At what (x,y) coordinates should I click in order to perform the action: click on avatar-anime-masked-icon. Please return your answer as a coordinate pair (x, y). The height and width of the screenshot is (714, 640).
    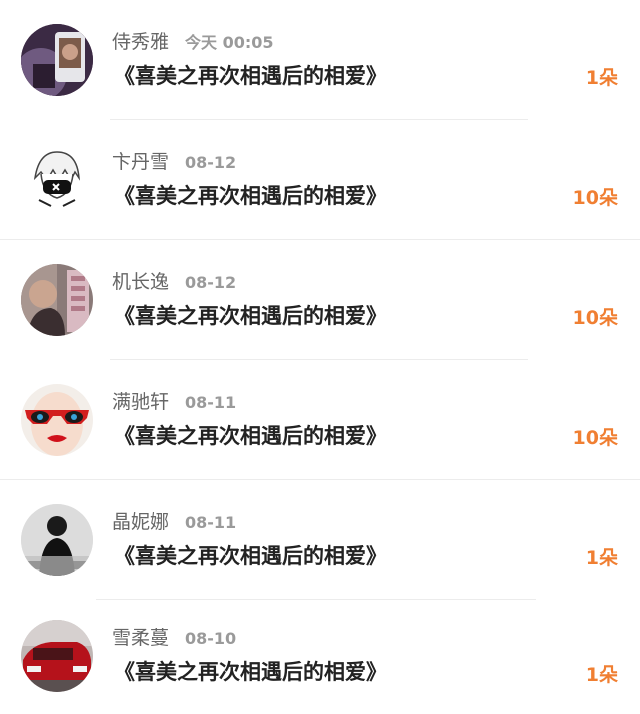
    Looking at the image, I should click on (57, 180).